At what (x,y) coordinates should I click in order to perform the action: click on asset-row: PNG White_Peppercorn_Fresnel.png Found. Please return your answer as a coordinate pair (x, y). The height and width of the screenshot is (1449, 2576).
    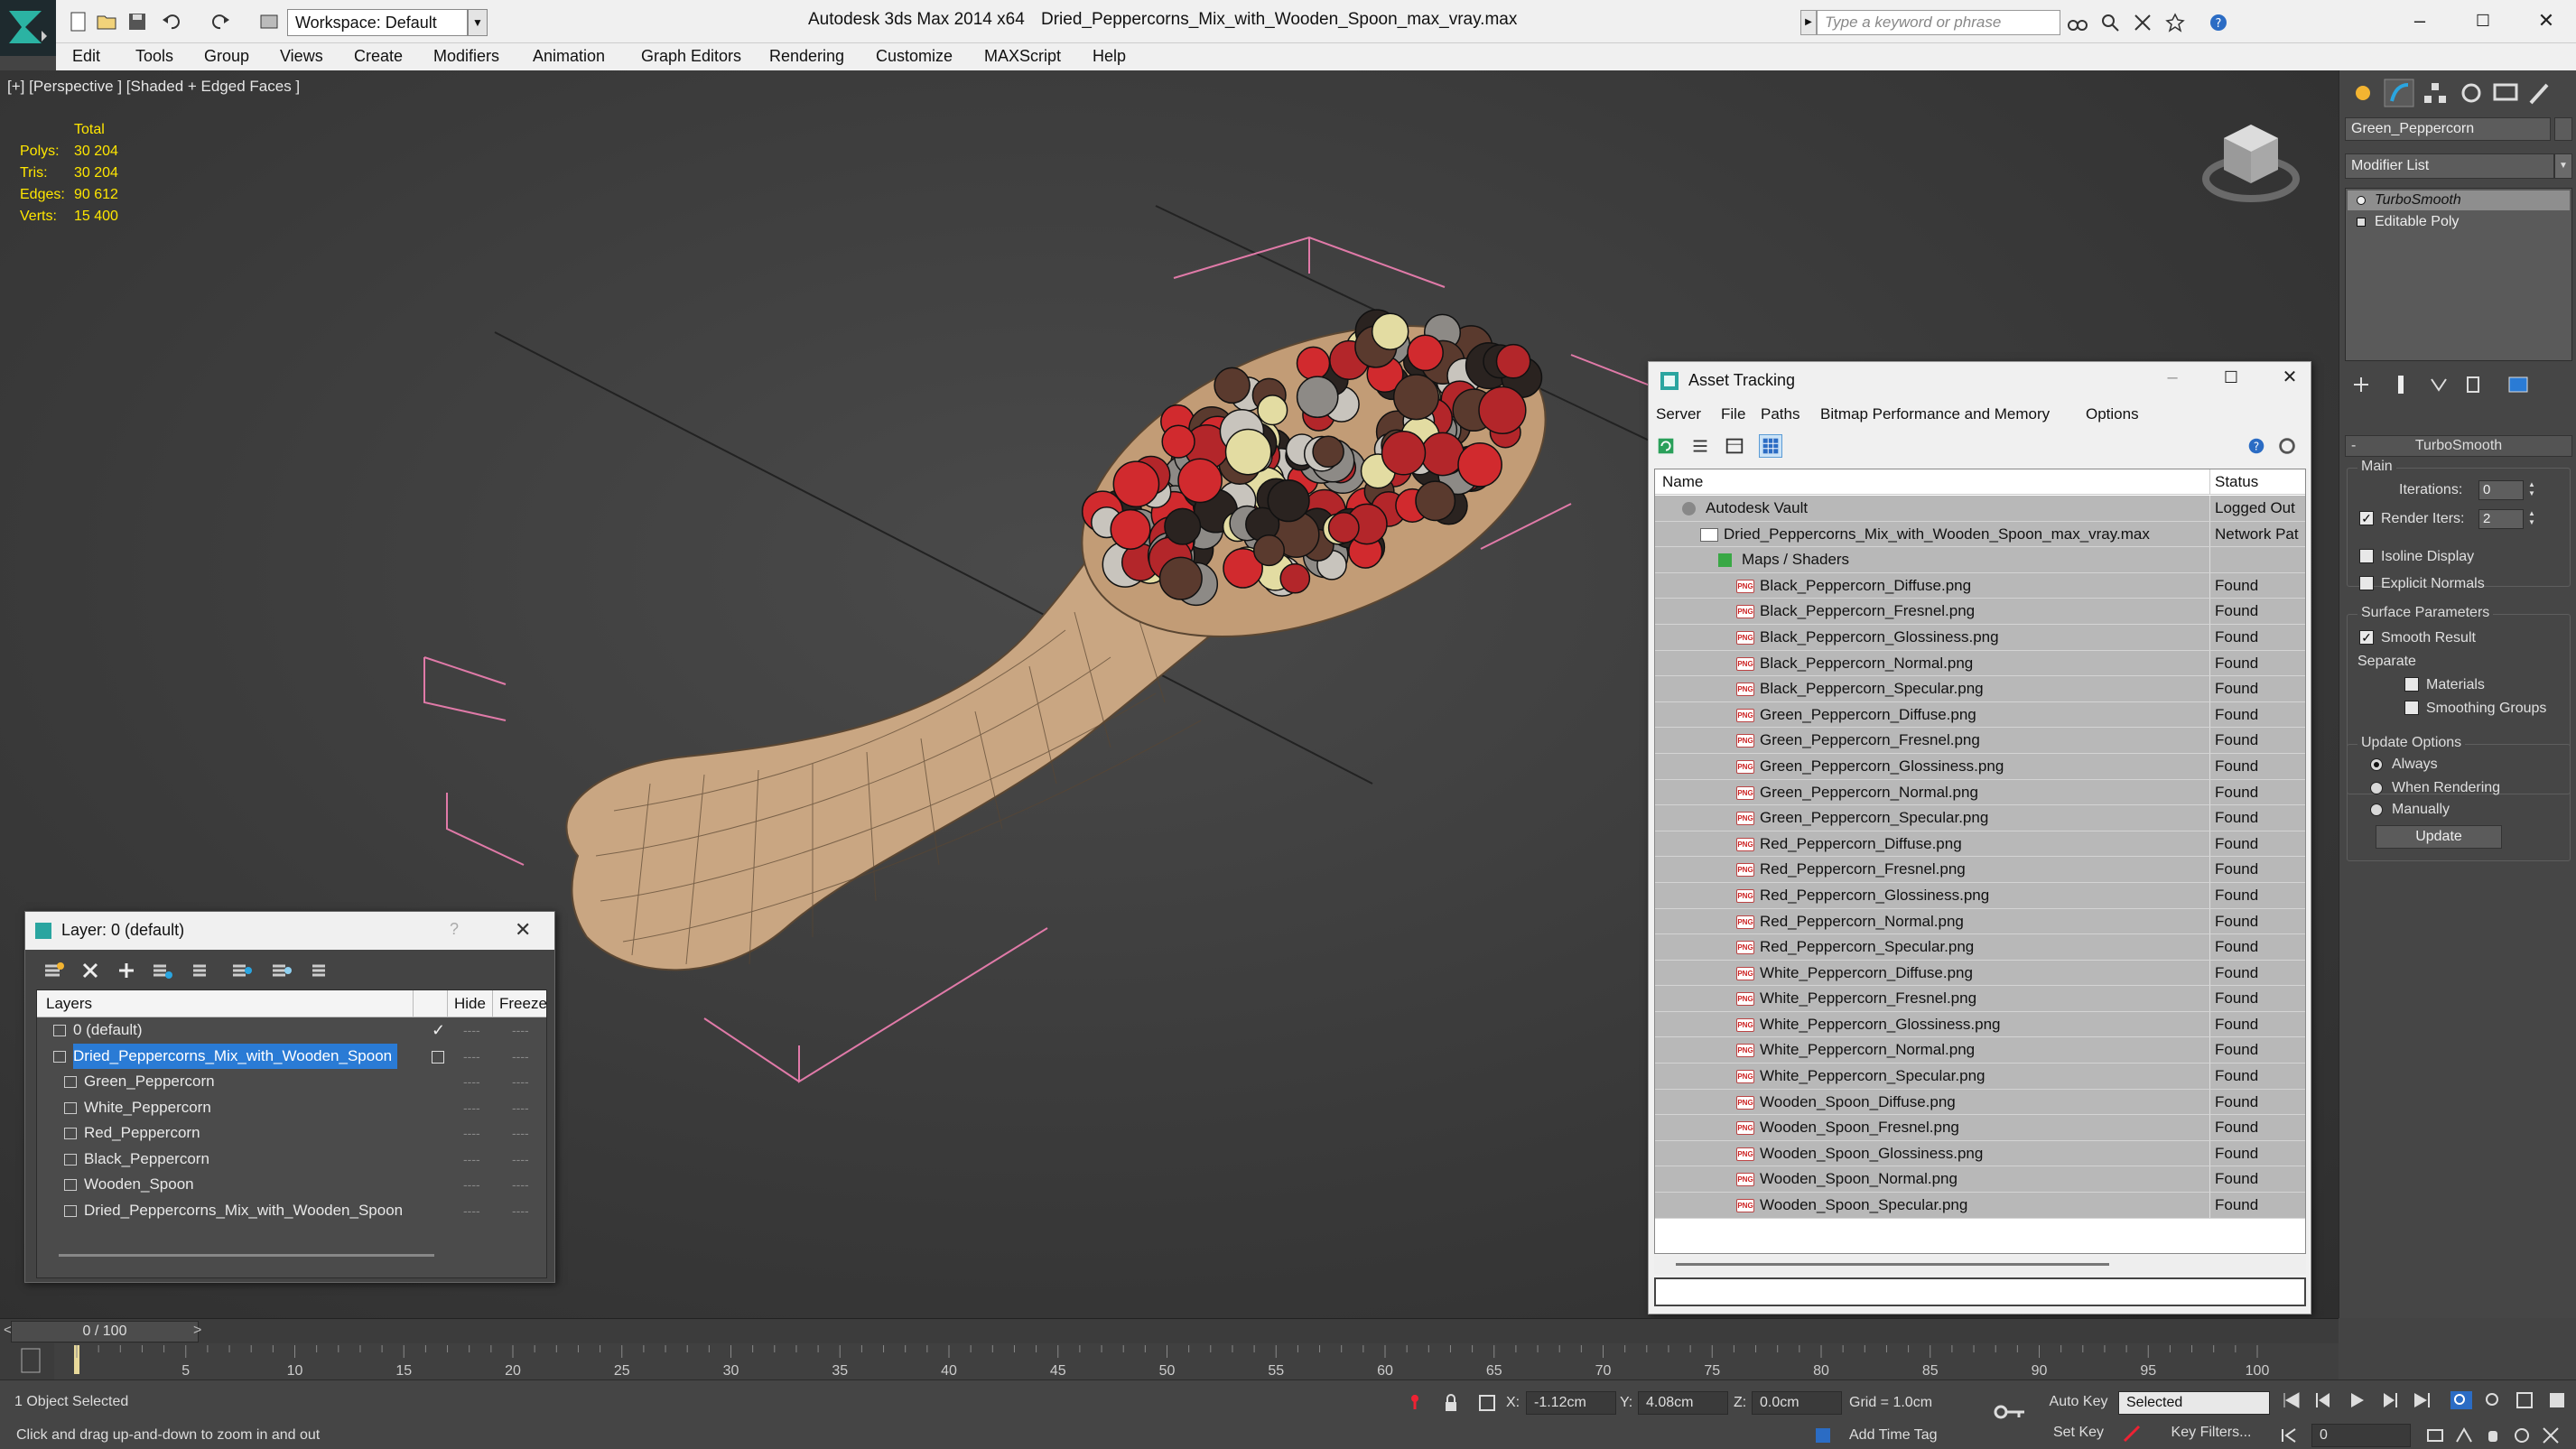
    Looking at the image, I should click on (1980, 999).